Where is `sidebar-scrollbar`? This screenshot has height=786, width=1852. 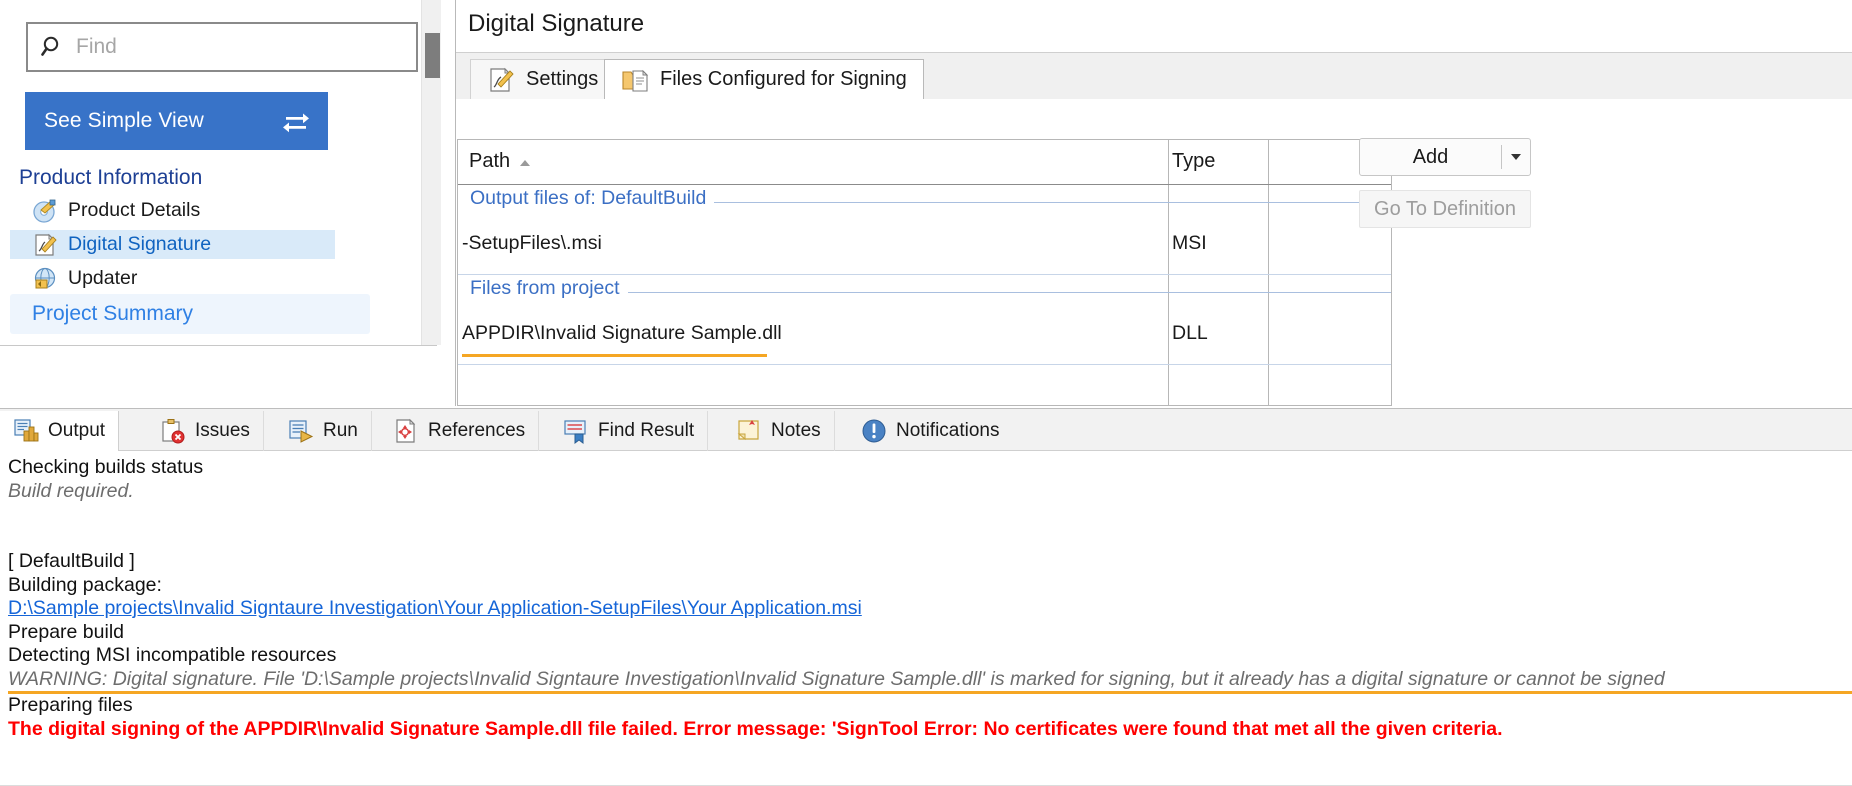
sidebar-scrollbar is located at coordinates (431, 172).